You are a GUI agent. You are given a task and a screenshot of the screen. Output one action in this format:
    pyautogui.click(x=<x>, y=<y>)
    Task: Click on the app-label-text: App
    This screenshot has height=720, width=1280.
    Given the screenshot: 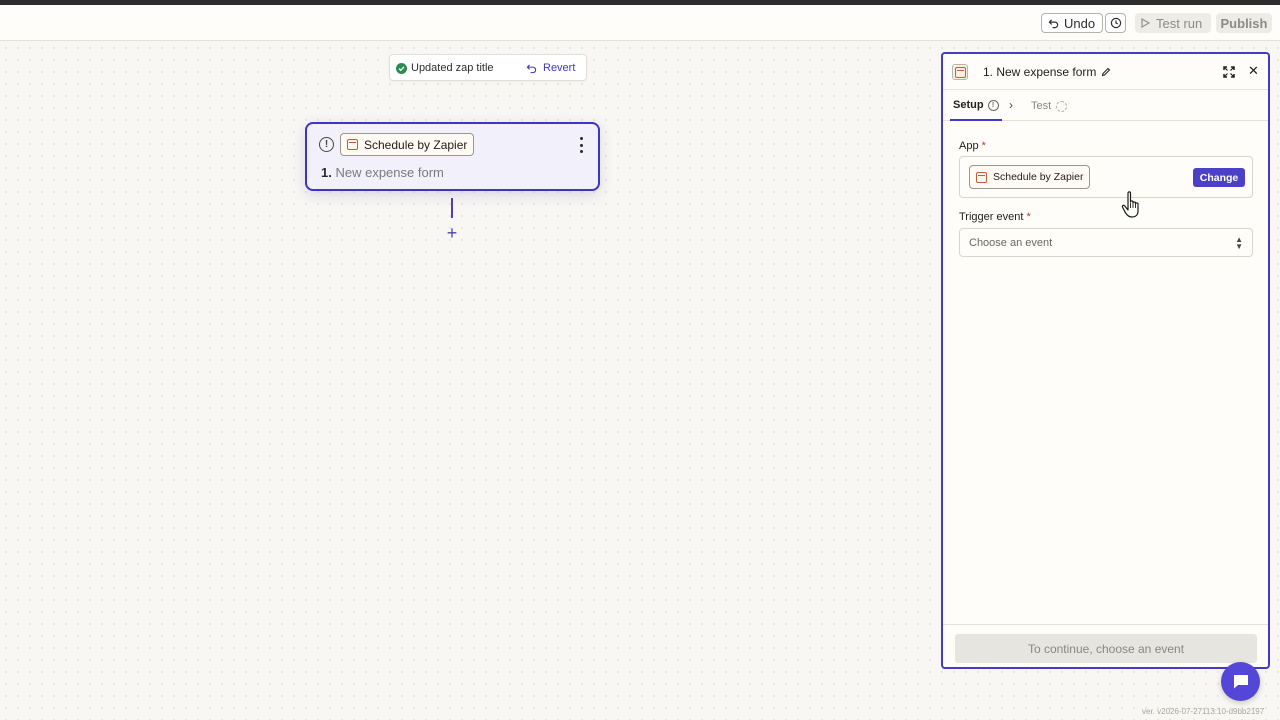 What is the action you would take?
    pyautogui.click(x=969, y=146)
    